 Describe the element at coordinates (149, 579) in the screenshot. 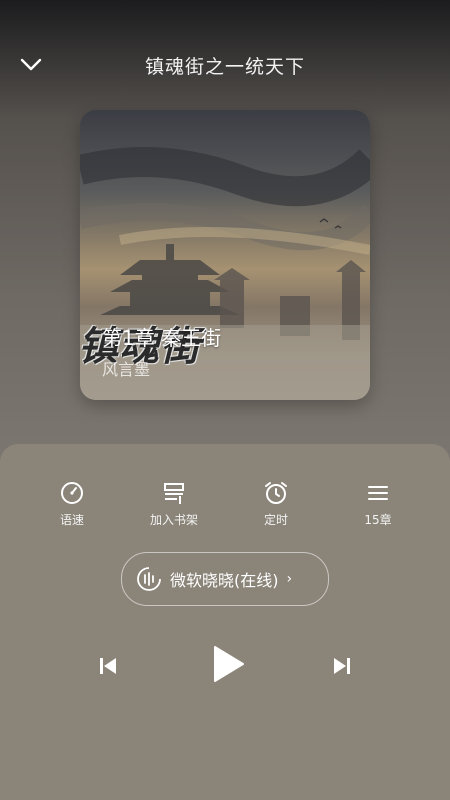

I see `voice-wave-icon` at that location.